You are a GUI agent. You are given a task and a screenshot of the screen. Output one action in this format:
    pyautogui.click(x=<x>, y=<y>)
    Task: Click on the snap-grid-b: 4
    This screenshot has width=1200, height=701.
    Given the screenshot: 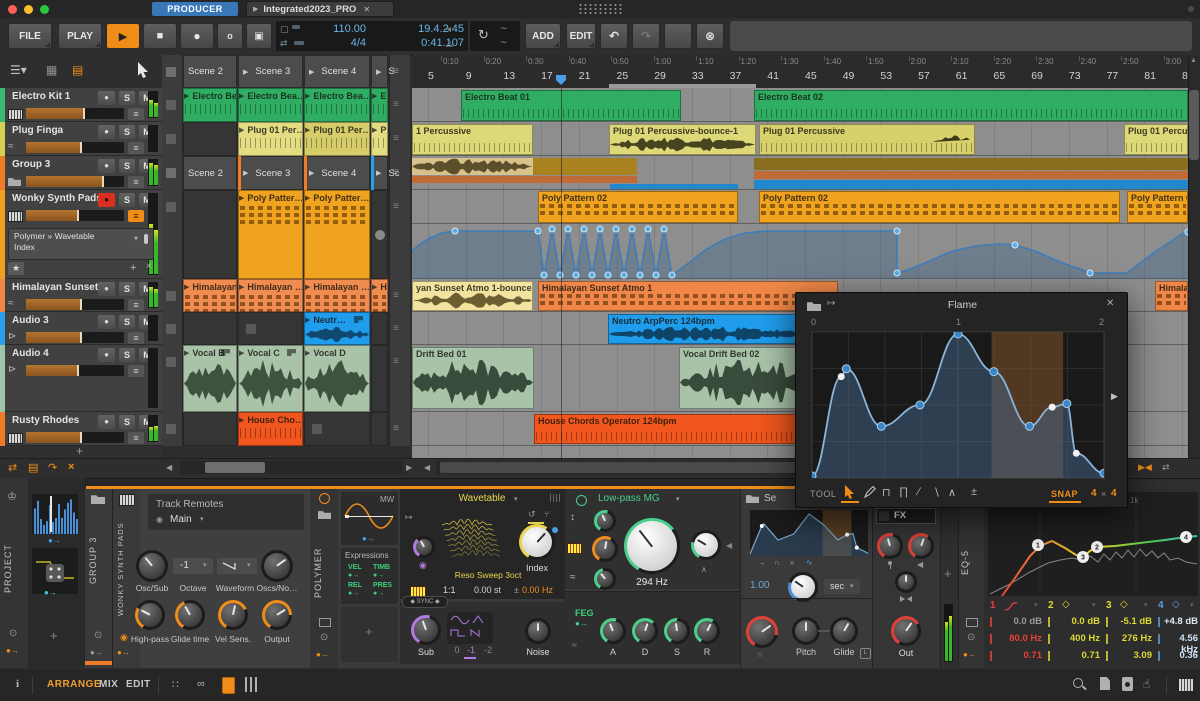 What is the action you would take?
    pyautogui.click(x=1114, y=493)
    